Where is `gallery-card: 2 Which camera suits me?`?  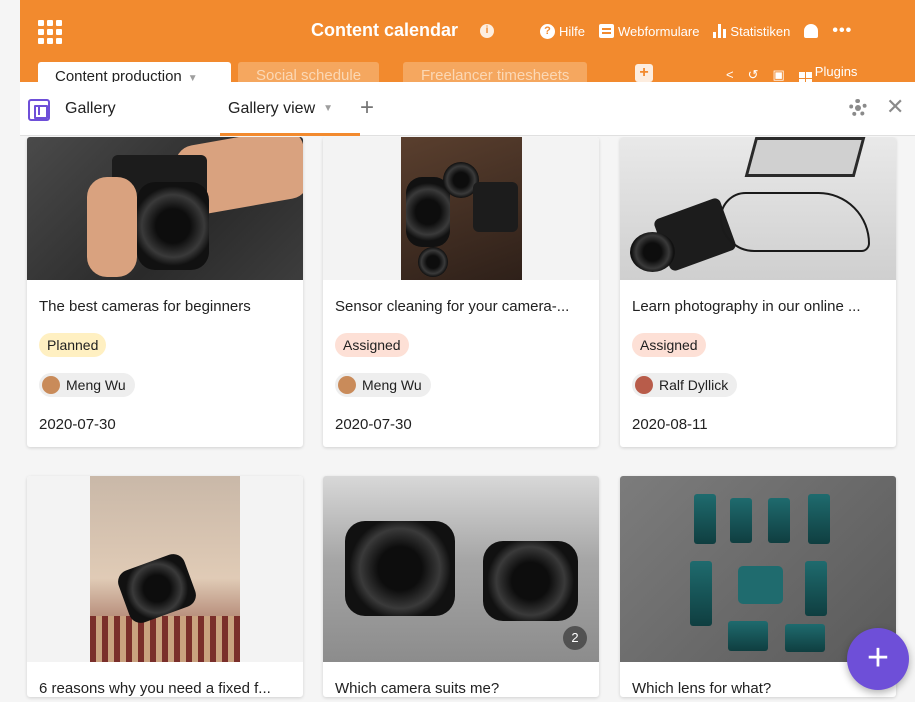 gallery-card: 2 Which camera suits me? is located at coordinates (461, 586).